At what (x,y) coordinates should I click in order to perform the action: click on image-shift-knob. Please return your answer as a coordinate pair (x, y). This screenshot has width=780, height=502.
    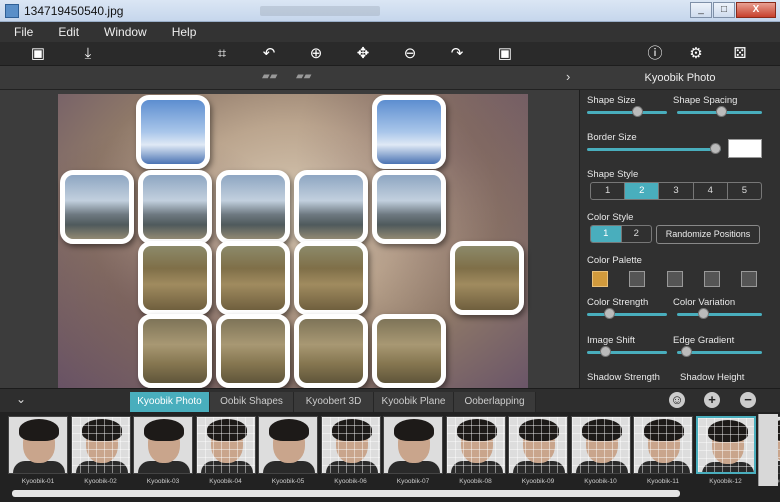
    Looking at the image, I should click on (605, 351).